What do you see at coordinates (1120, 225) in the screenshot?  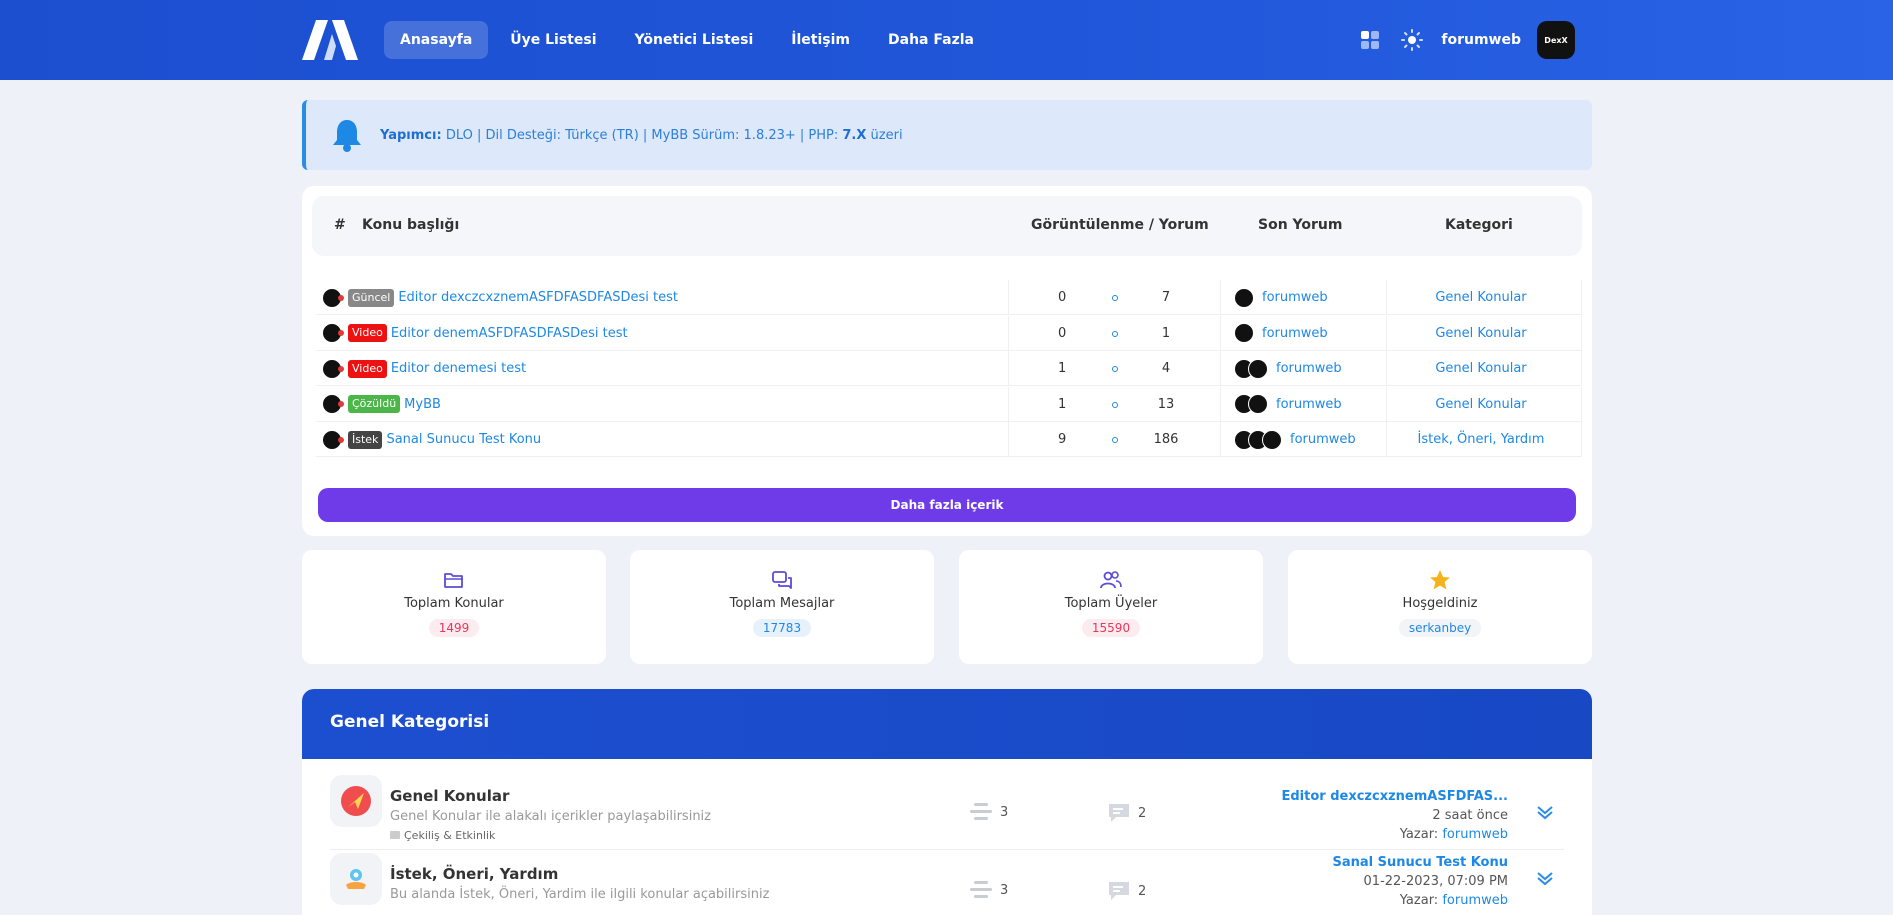 I see `col-views: Görüntülenme / Yorum` at bounding box center [1120, 225].